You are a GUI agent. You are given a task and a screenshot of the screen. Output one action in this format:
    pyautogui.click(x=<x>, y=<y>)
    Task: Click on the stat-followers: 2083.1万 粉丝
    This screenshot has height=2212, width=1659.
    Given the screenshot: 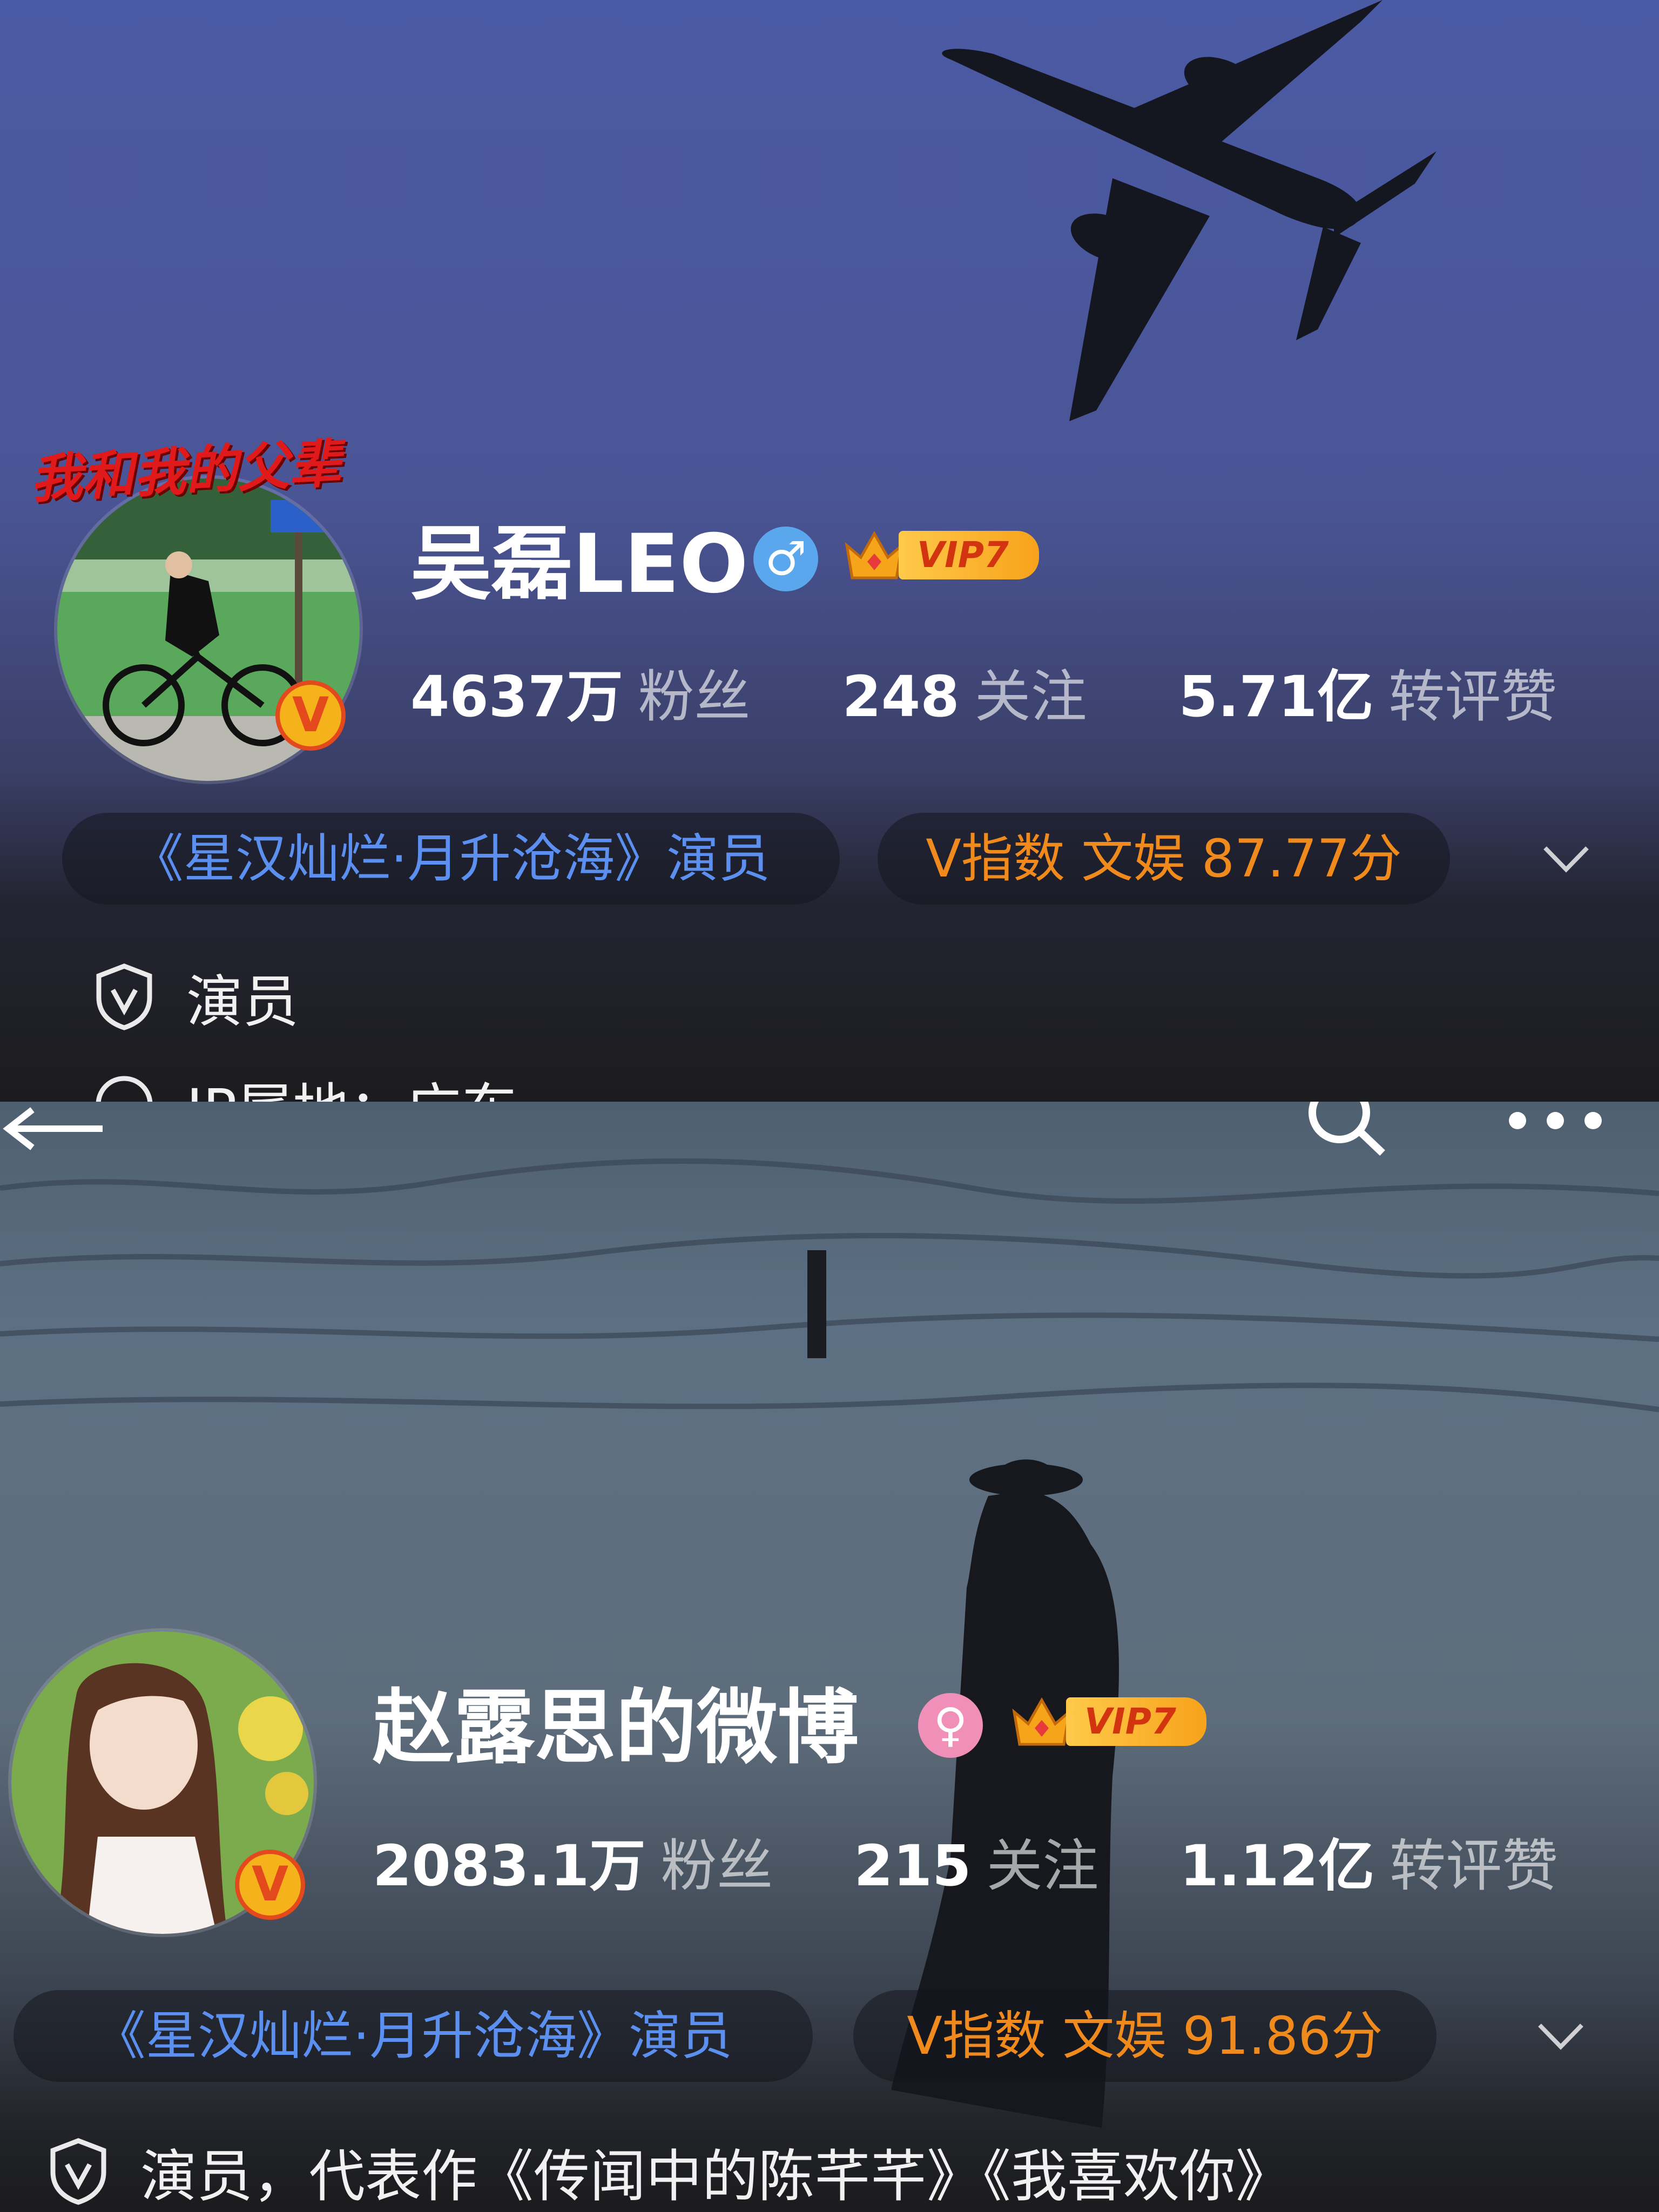 What is the action you would take?
    pyautogui.click(x=573, y=1860)
    